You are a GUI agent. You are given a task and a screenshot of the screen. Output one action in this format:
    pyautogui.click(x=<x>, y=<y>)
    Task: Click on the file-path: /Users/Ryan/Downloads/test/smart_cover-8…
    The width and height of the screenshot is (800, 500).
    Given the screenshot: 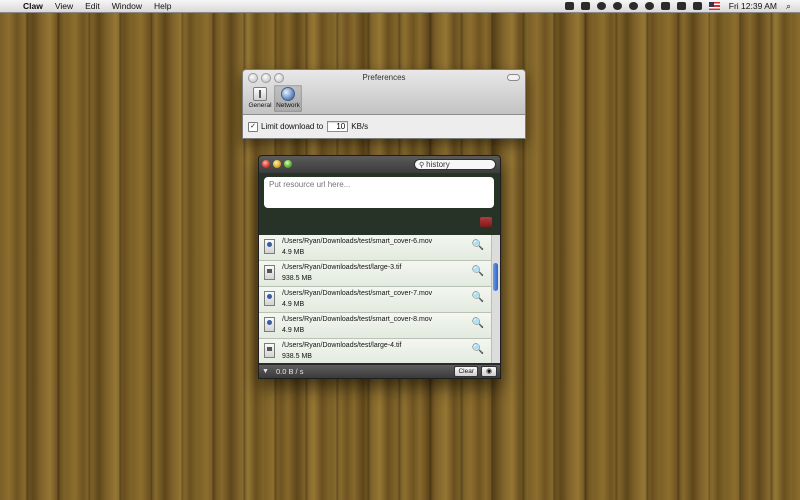 What is the action you would take?
    pyautogui.click(x=357, y=319)
    